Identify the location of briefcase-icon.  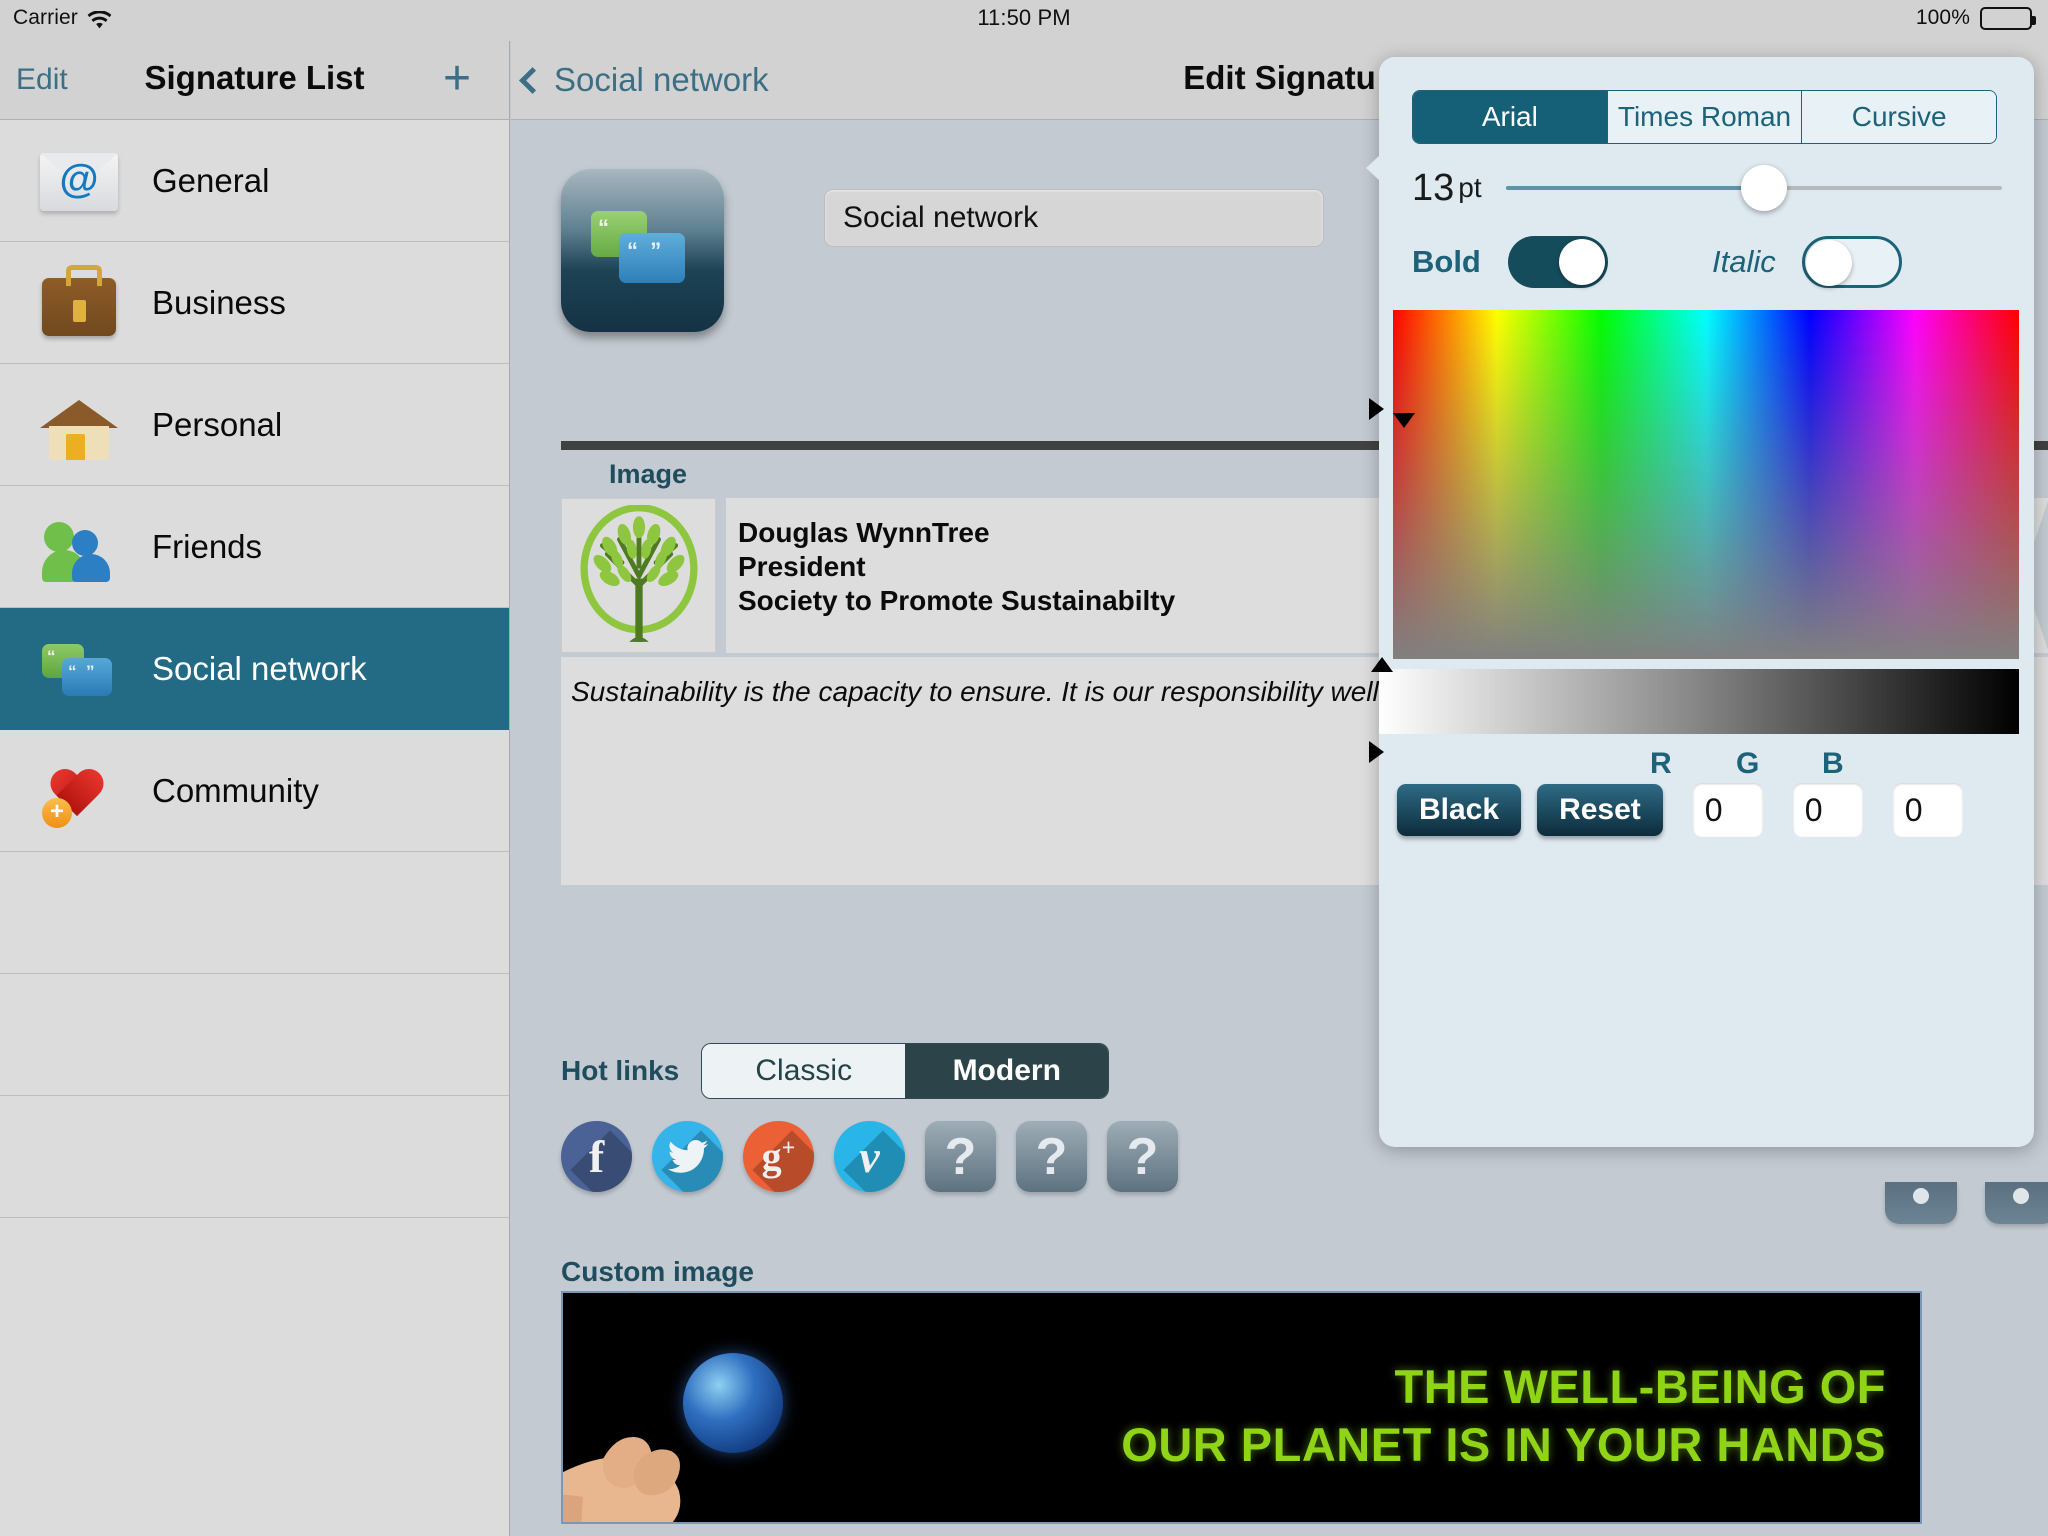
(79, 303).